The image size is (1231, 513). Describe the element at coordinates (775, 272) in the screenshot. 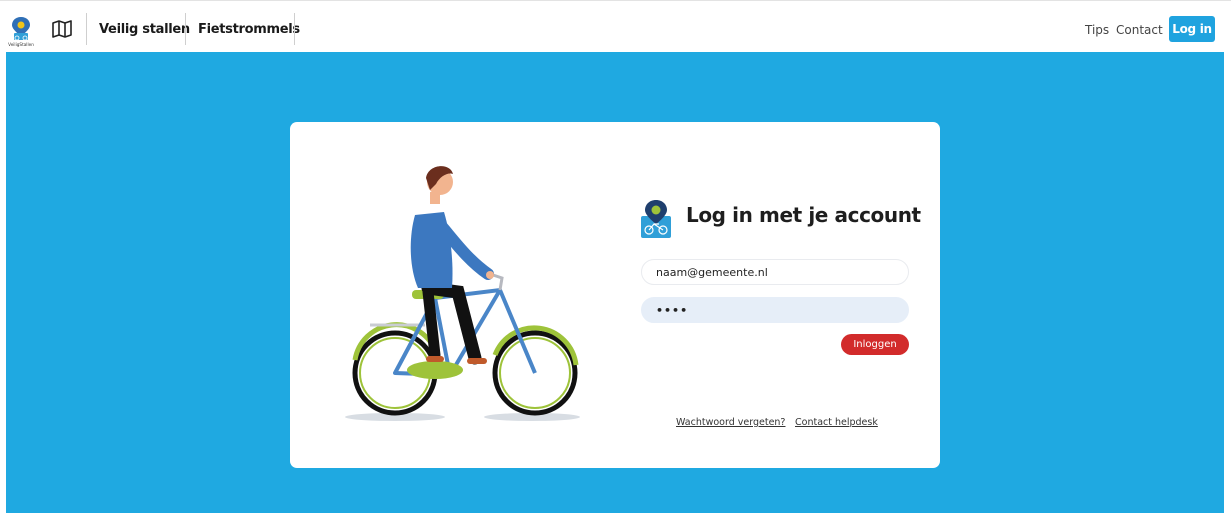

I see `email-field: naam@gemeente.nl` at that location.